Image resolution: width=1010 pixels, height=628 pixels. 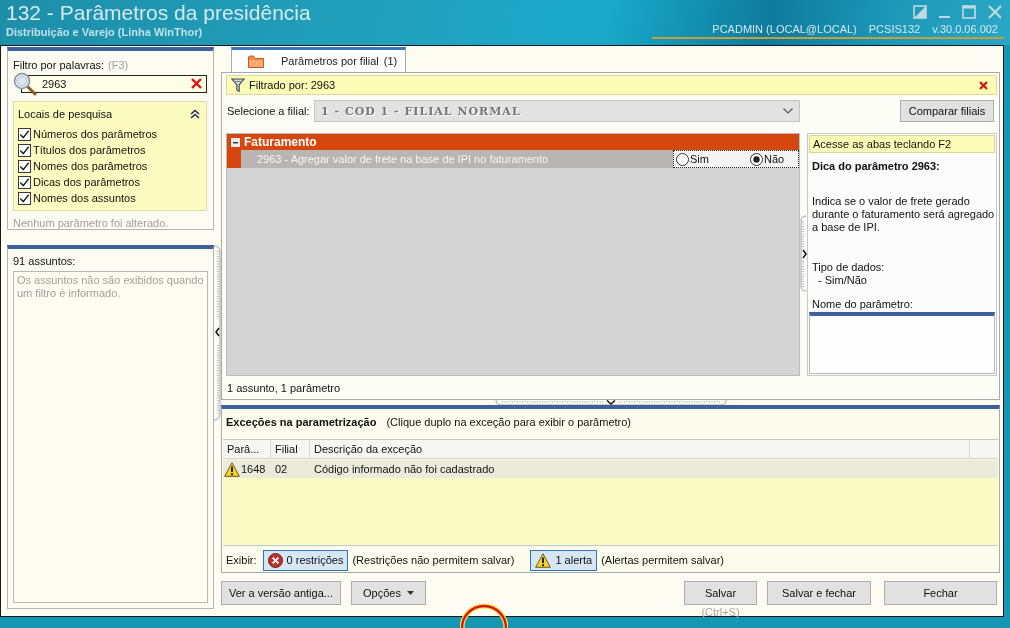 What do you see at coordinates (433, 560) in the screenshot?
I see `toggle-note: (Restrições não permitem salvar)` at bounding box center [433, 560].